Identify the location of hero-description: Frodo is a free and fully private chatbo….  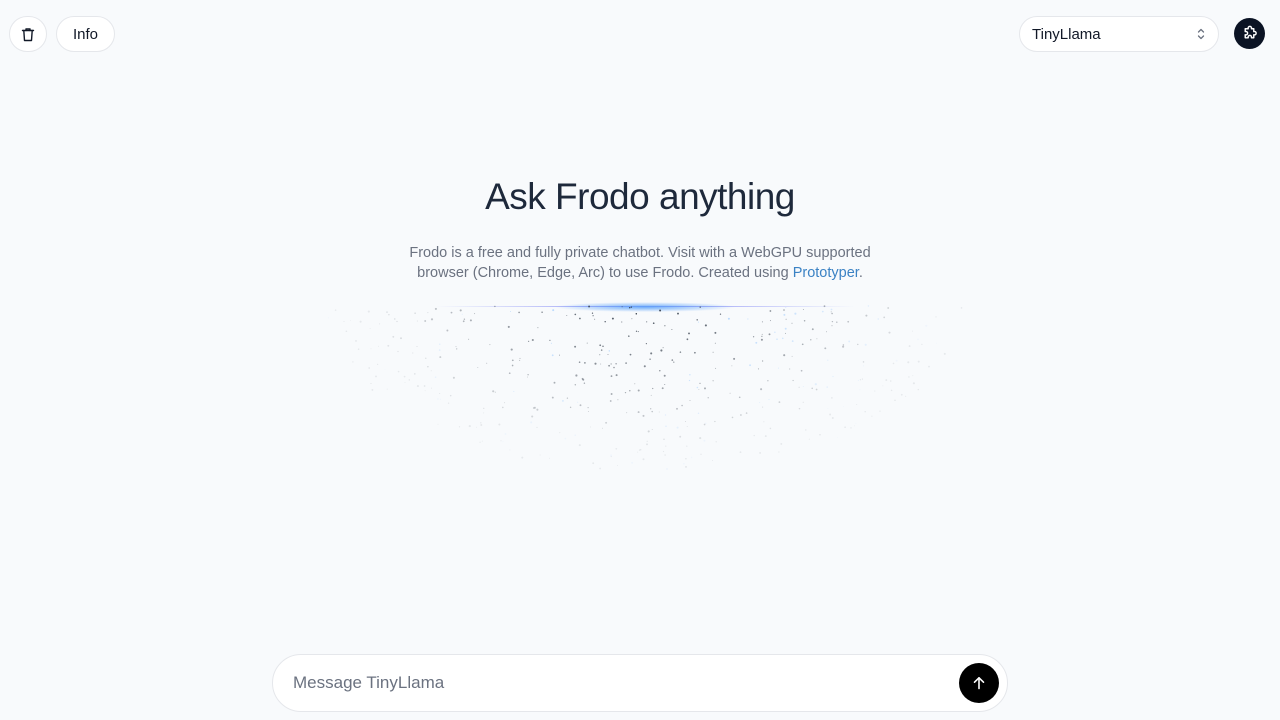
(640, 263).